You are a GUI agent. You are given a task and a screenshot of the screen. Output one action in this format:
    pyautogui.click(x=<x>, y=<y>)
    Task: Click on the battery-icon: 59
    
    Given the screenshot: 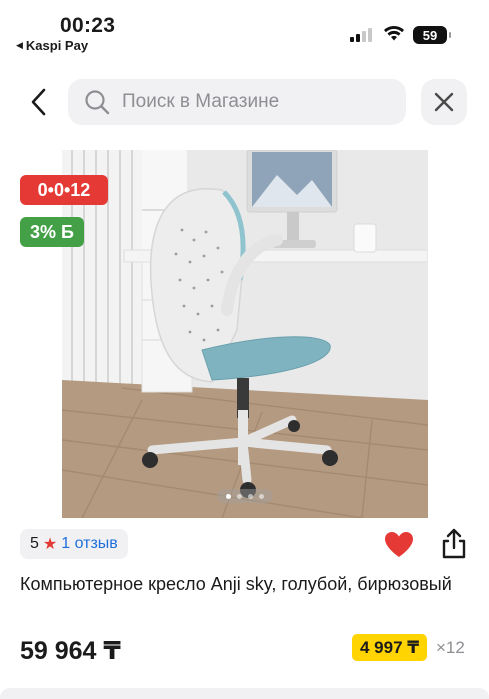 What is the action you would take?
    pyautogui.click(x=432, y=35)
    